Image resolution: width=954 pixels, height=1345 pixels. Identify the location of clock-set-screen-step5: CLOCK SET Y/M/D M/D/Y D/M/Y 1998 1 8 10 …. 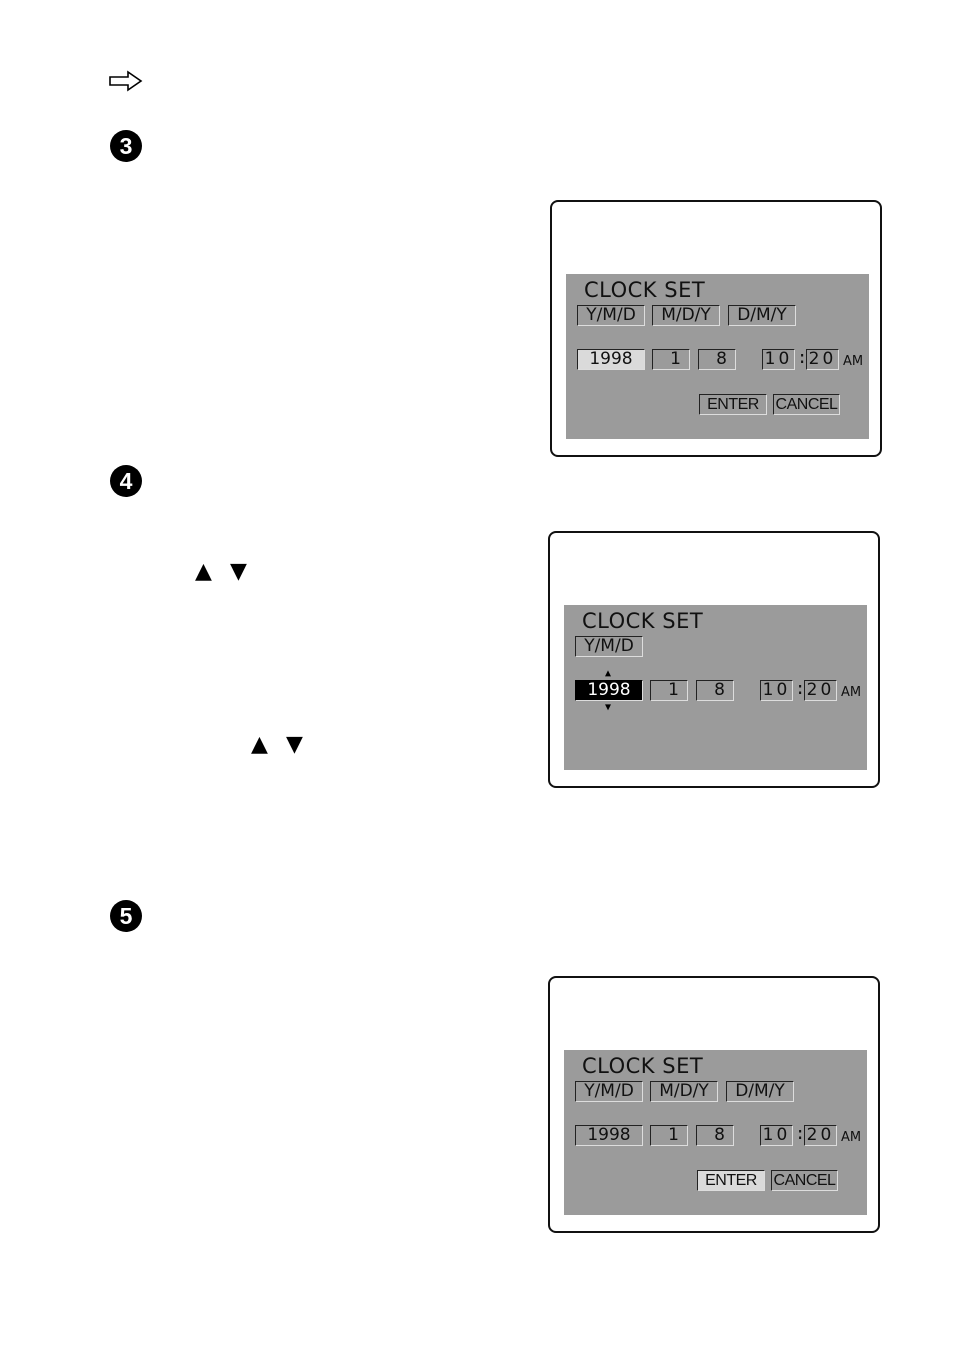
(714, 1104).